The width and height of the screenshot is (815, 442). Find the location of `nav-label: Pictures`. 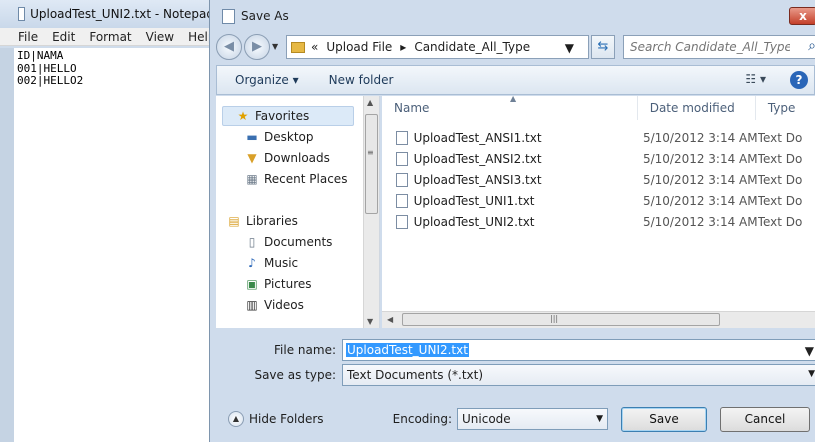

nav-label: Pictures is located at coordinates (288, 284).